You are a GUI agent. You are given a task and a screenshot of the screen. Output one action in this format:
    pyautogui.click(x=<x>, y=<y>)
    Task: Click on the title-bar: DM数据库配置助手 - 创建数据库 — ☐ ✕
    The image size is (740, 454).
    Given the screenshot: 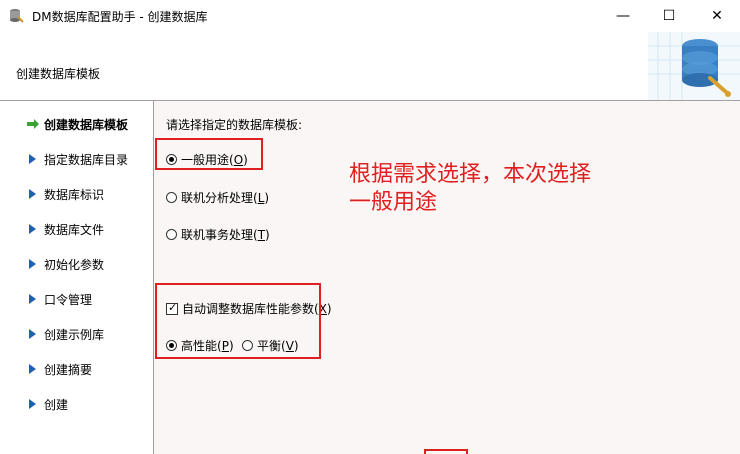 What is the action you would take?
    pyautogui.click(x=370, y=16)
    